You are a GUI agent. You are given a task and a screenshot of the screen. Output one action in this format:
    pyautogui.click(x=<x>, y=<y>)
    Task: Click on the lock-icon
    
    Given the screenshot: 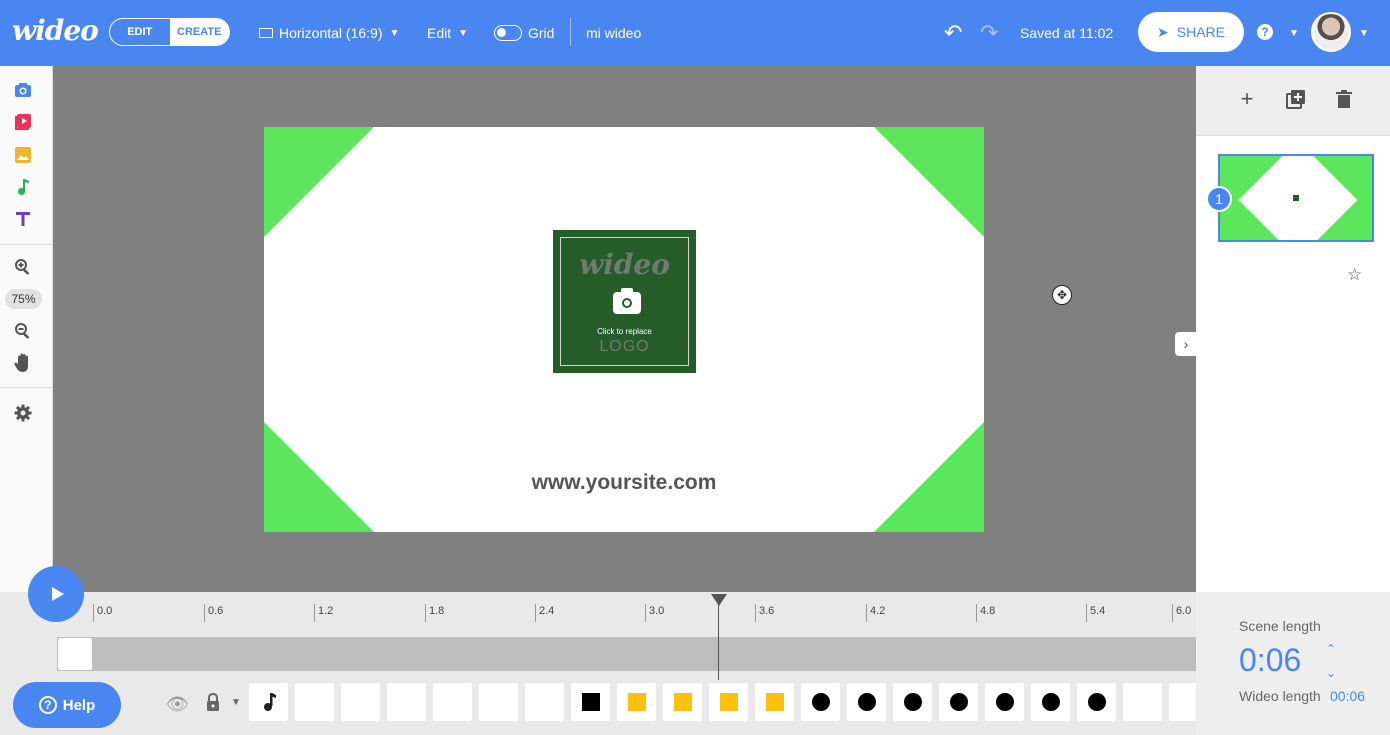 What is the action you would take?
    pyautogui.click(x=213, y=704)
    